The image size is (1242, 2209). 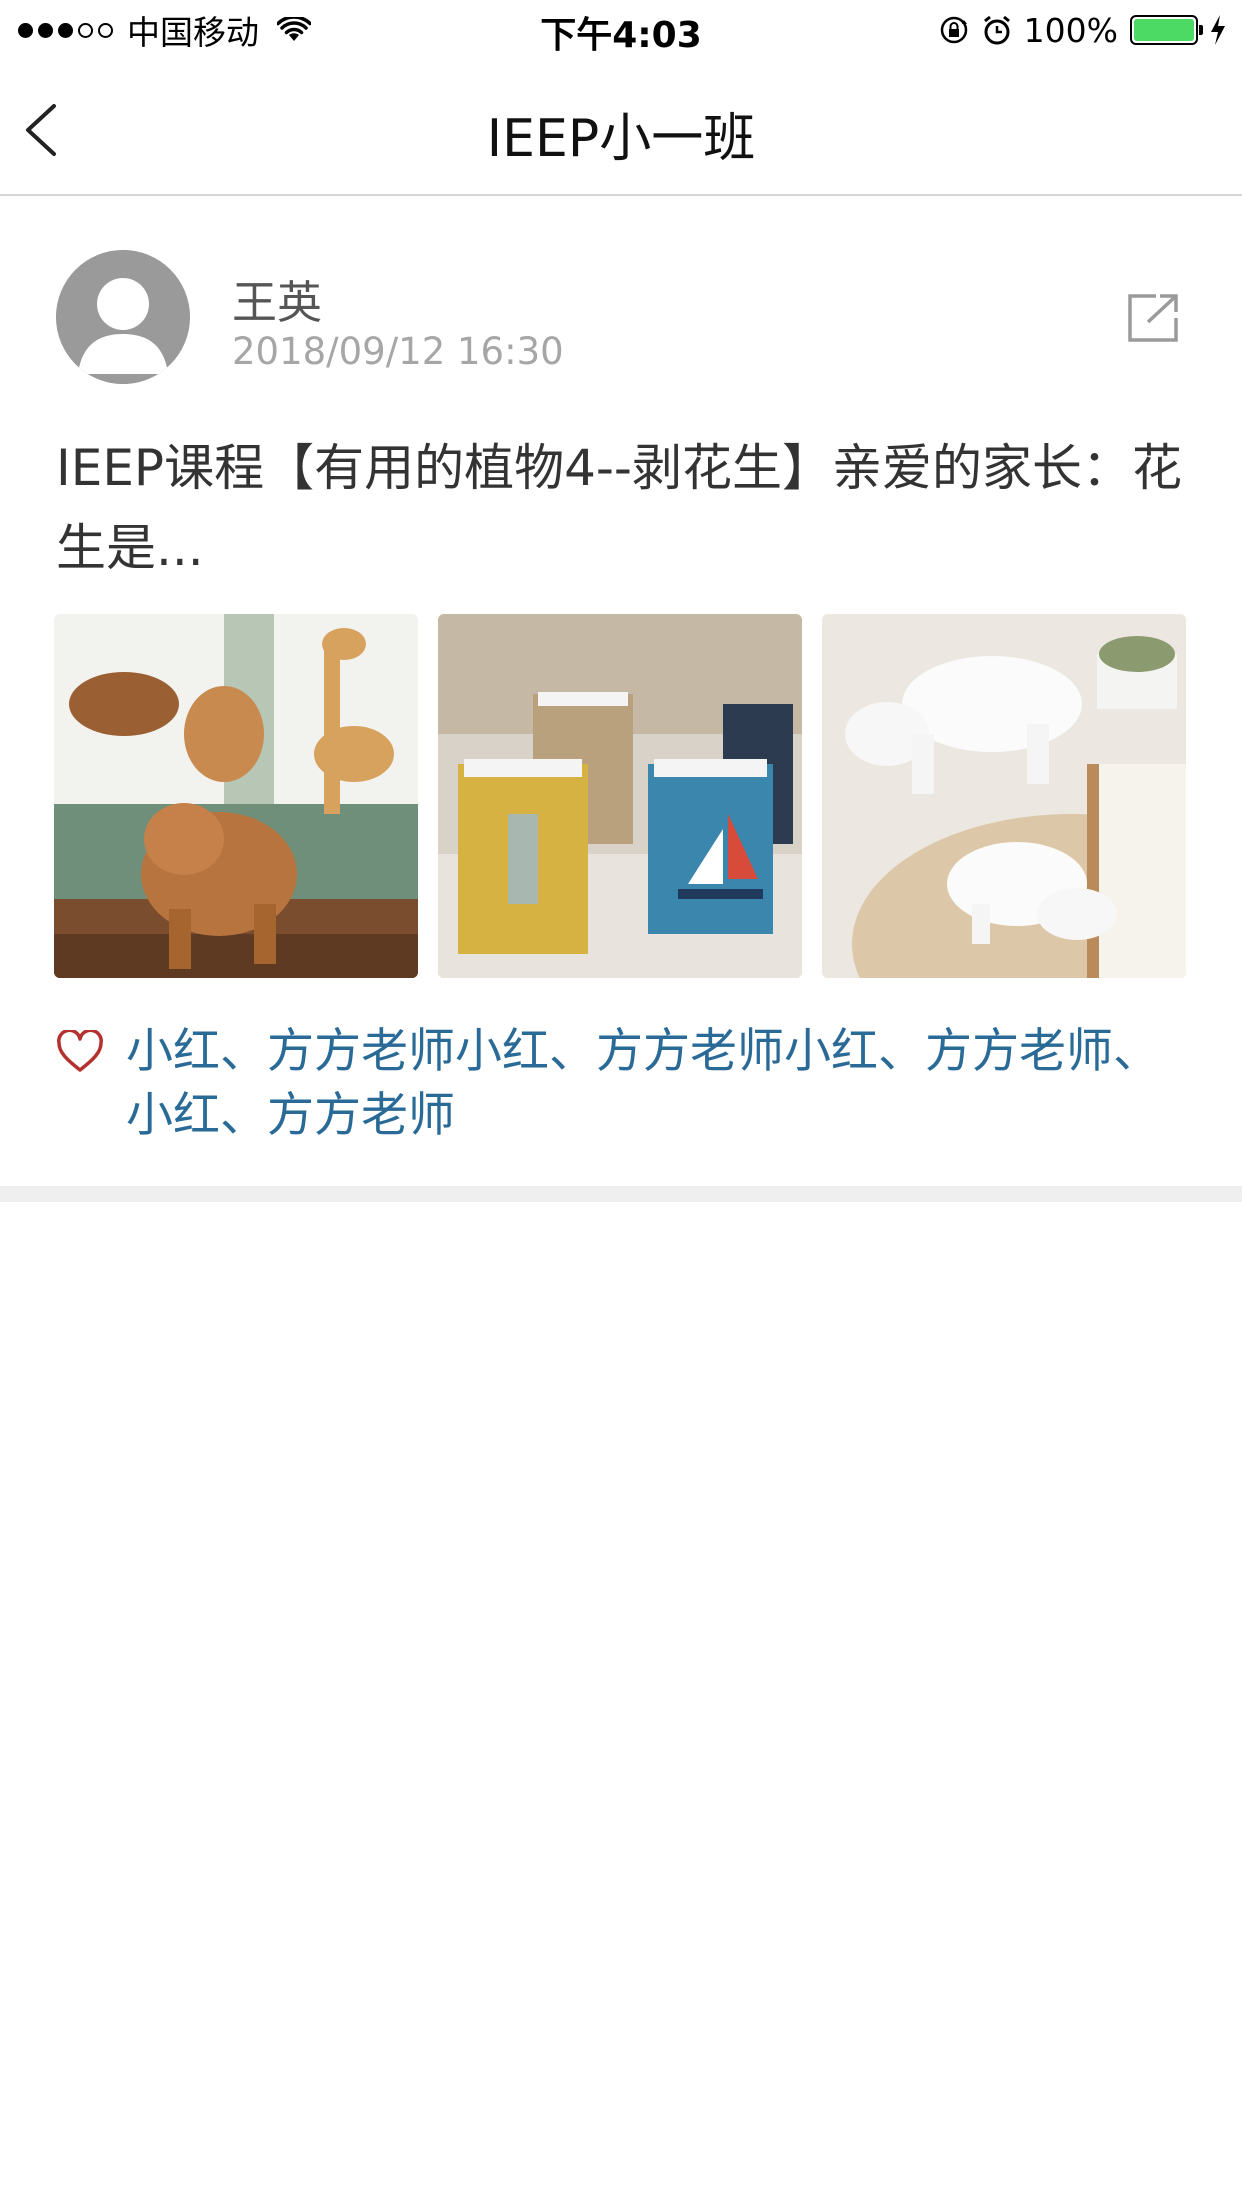 What do you see at coordinates (1004, 796) in the screenshot?
I see `photo-thumbnail-polar-bears` at bounding box center [1004, 796].